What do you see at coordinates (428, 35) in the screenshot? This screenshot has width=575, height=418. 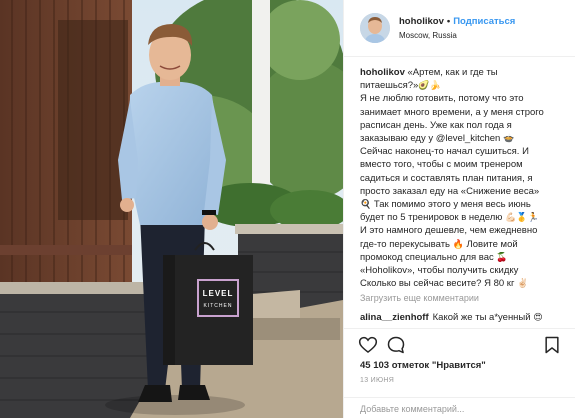 I see `post-location: Moscow, Russia` at bounding box center [428, 35].